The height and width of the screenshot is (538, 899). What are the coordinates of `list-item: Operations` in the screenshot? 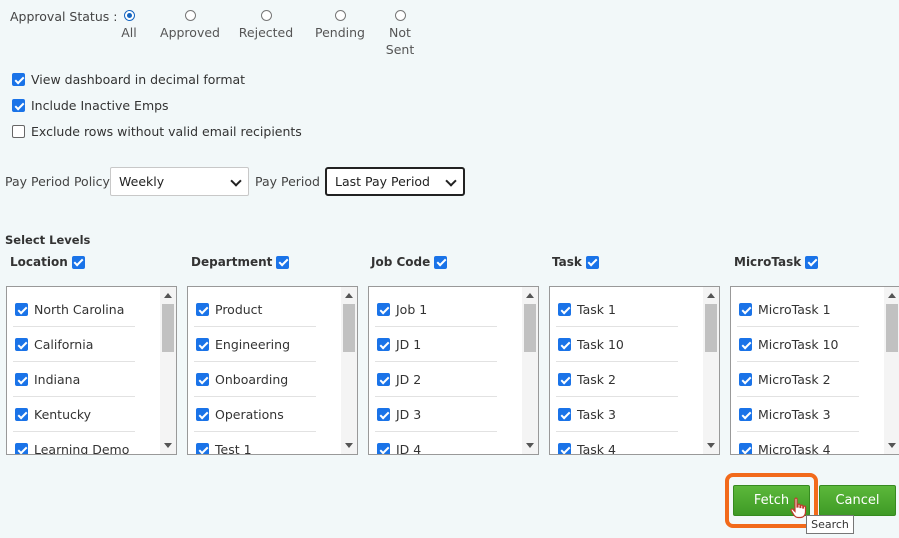 It's located at (255, 415).